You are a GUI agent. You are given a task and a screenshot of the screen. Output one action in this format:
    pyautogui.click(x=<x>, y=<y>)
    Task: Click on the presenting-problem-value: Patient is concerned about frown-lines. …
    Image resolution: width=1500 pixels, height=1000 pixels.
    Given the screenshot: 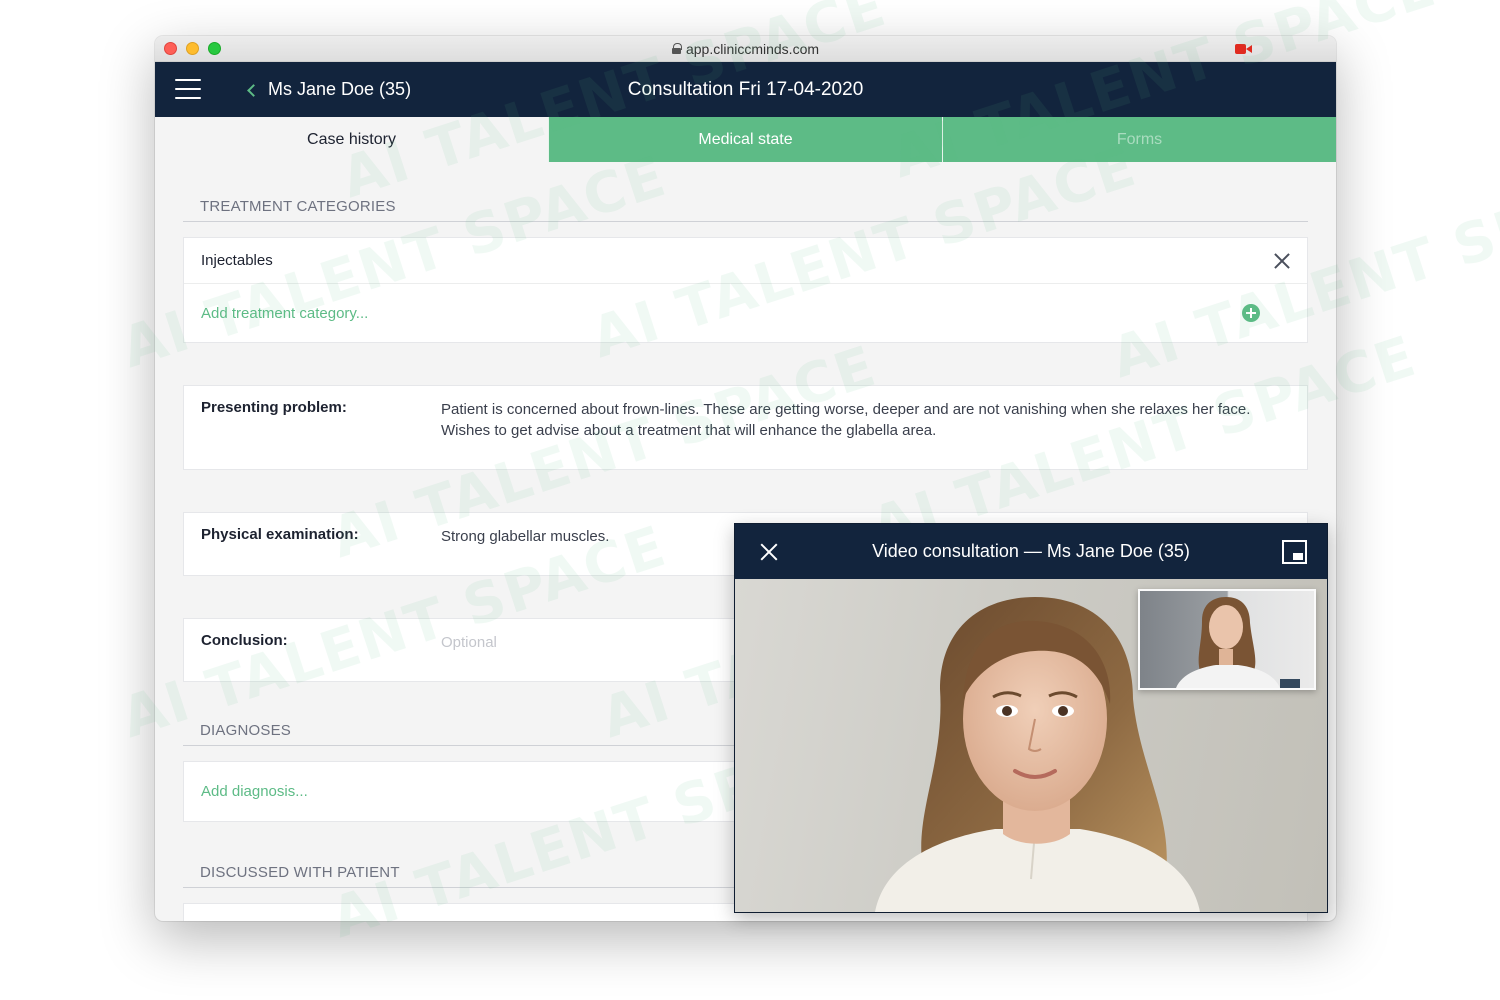 What is the action you would take?
    pyautogui.click(x=861, y=434)
    